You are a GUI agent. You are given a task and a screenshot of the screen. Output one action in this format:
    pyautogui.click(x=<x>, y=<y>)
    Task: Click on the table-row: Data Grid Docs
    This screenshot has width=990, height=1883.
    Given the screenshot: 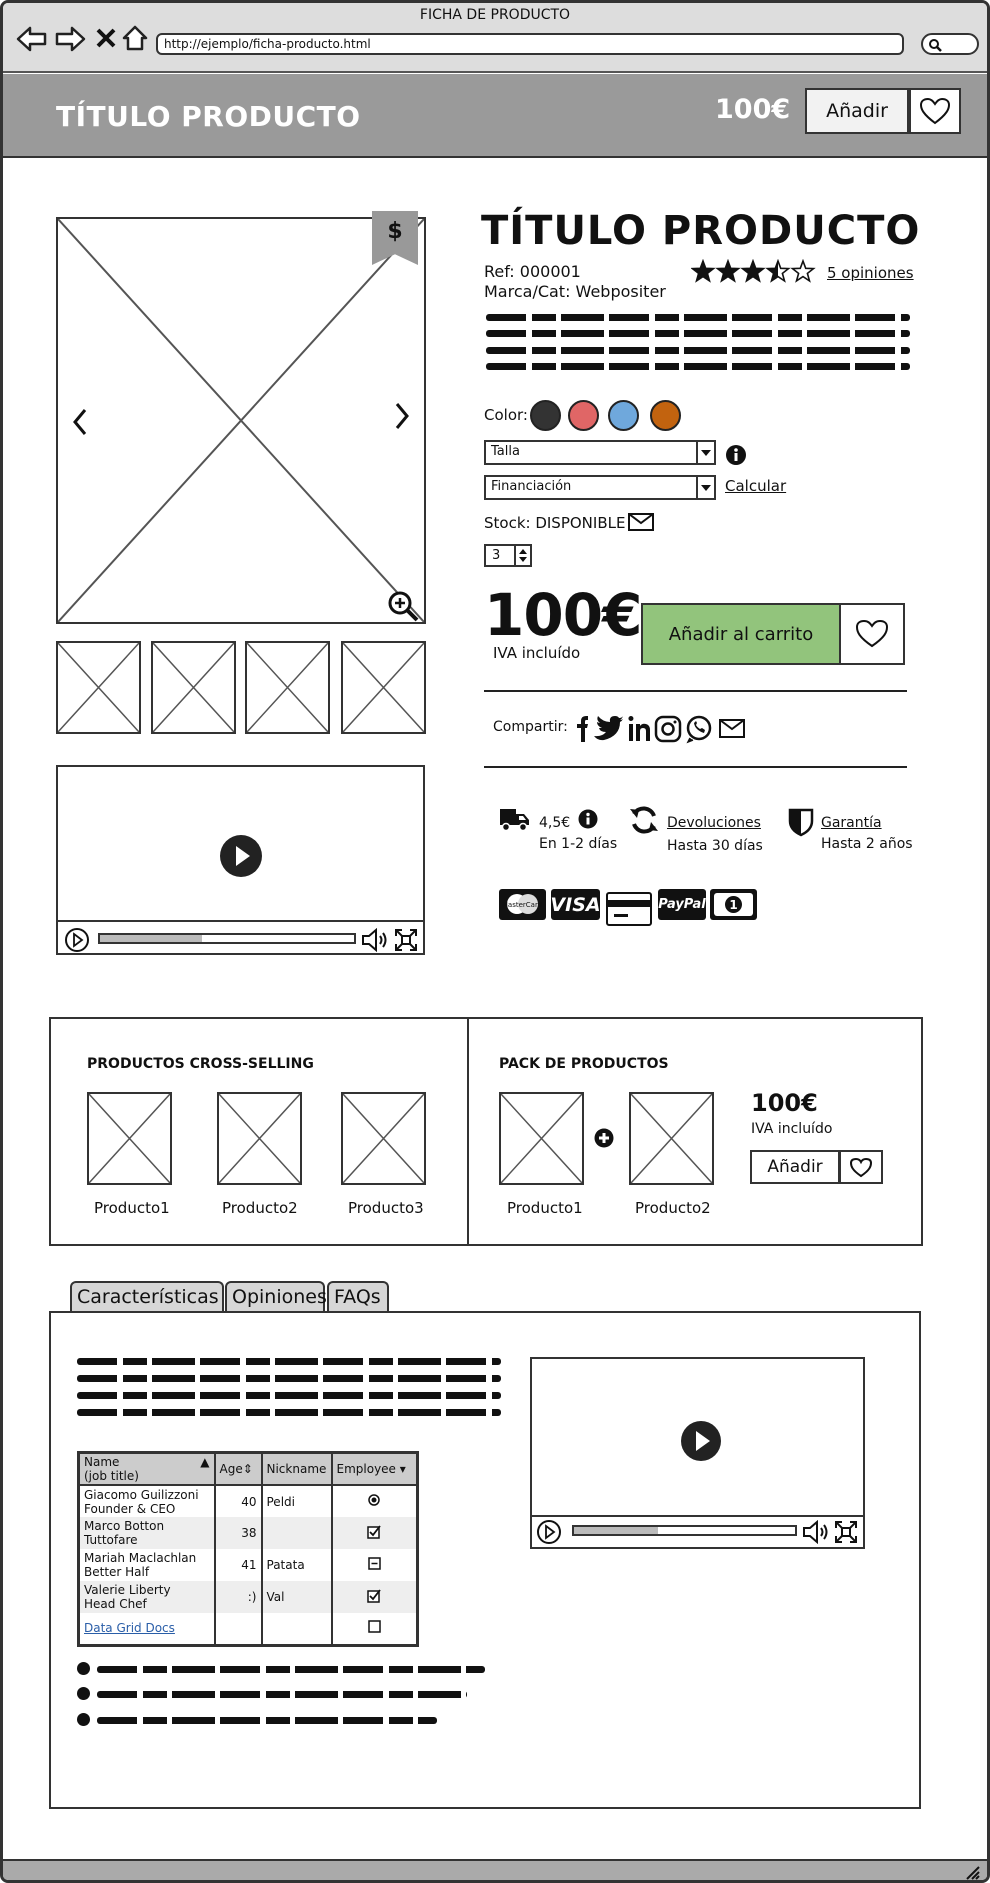 What is the action you would take?
    pyautogui.click(x=248, y=1629)
    